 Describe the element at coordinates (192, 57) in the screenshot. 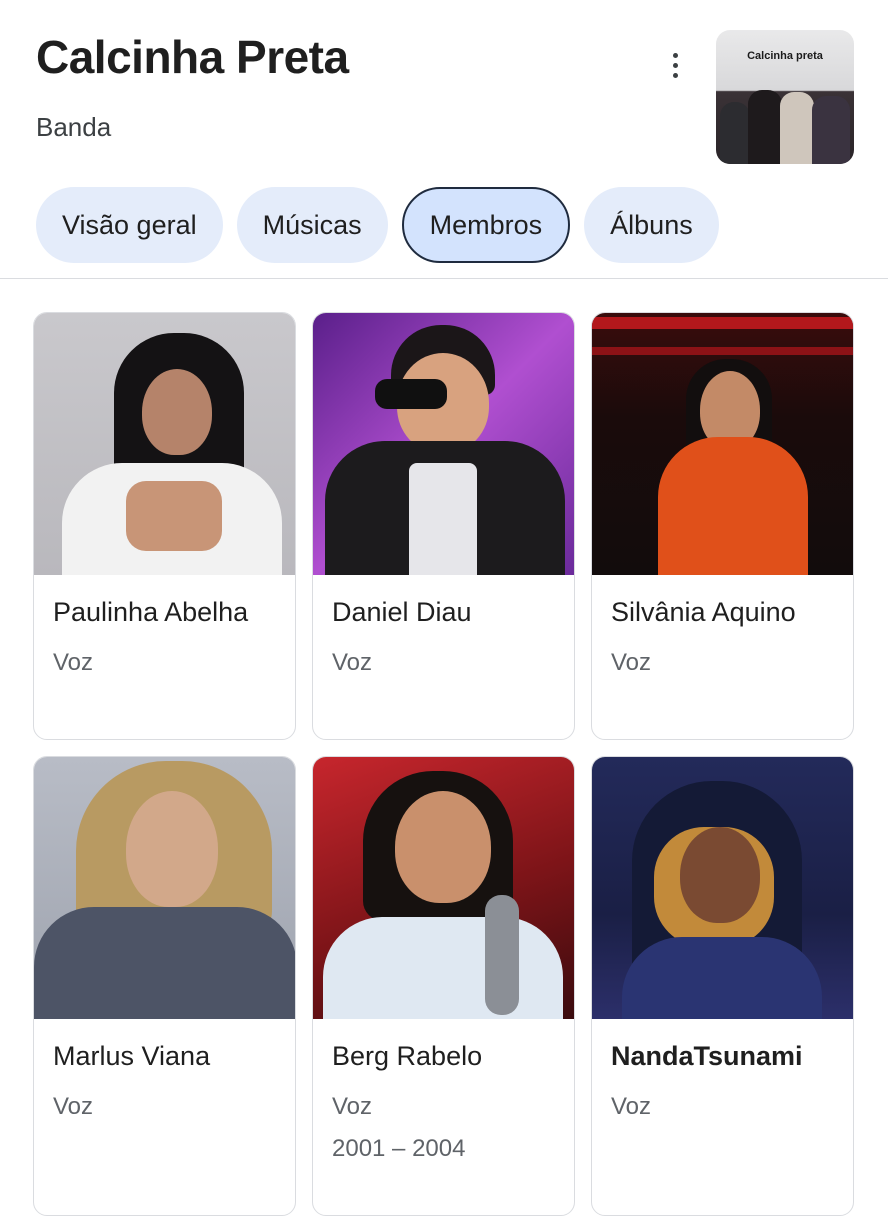

I see `page-title: Calcinha Preta` at that location.